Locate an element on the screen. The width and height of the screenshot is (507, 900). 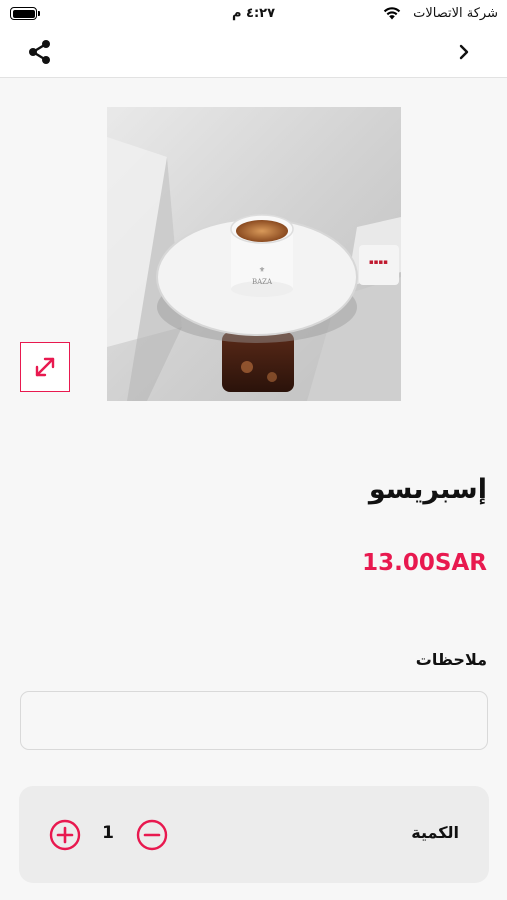
expand-icon is located at coordinates (45, 367).